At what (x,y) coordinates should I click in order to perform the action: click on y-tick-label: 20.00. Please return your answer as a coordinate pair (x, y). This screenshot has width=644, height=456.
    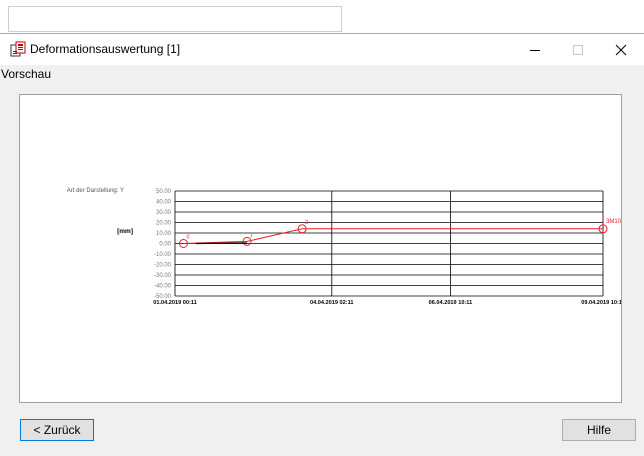
    Looking at the image, I should click on (164, 224).